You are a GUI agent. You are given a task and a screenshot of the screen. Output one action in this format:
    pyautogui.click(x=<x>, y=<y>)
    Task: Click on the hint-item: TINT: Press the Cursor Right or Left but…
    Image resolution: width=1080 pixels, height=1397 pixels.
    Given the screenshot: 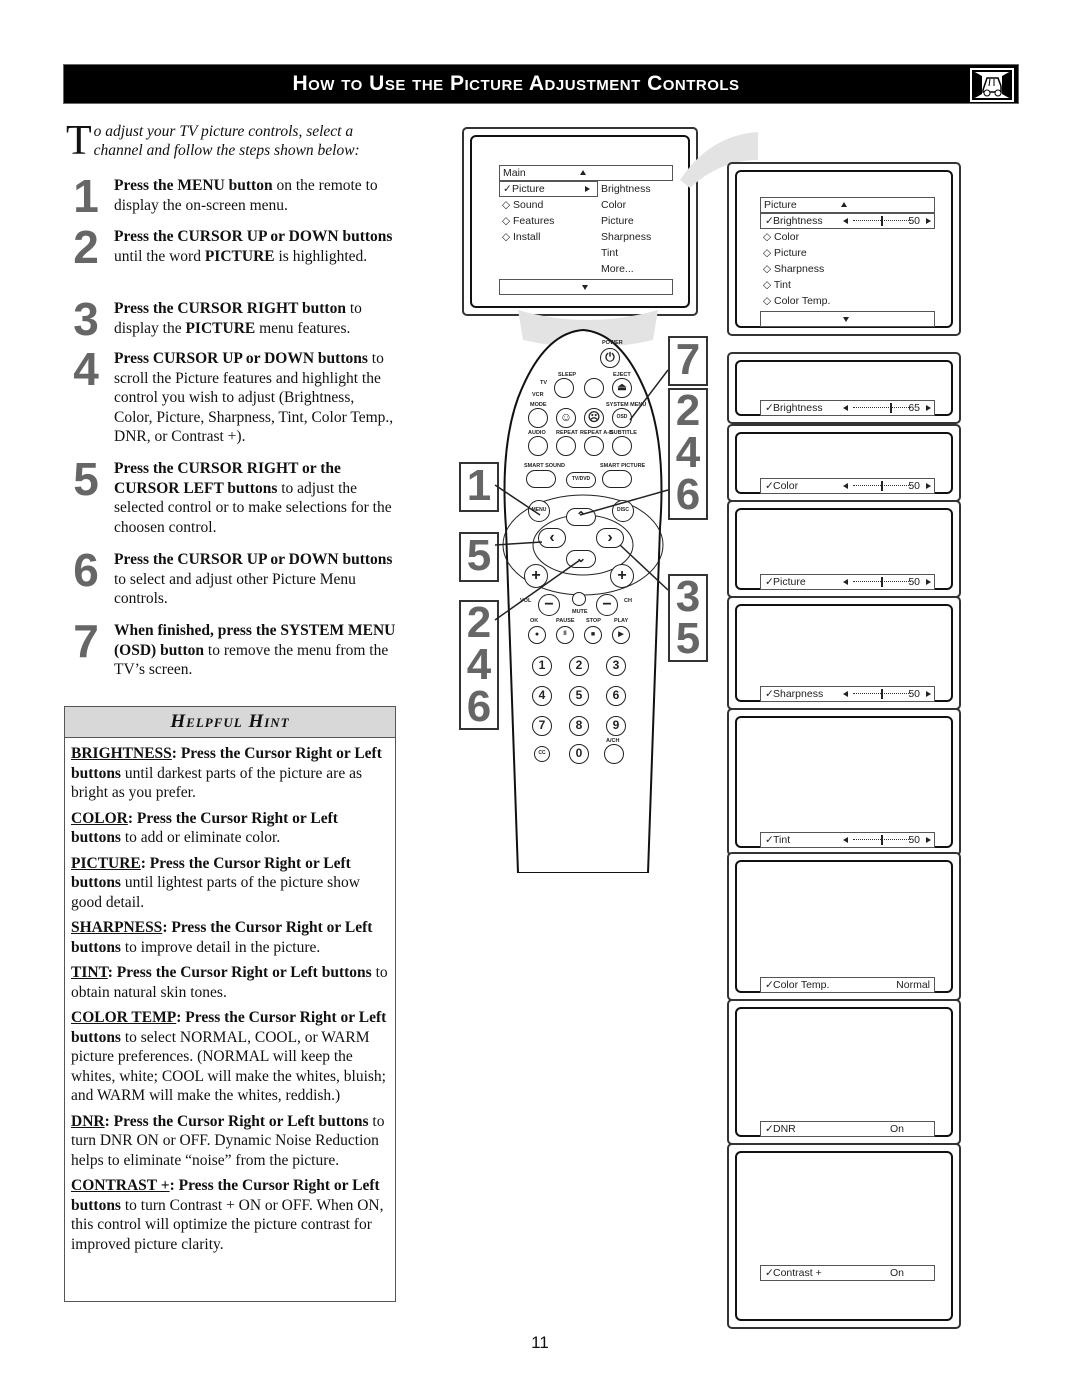 What is the action you would take?
    pyautogui.click(x=230, y=982)
    